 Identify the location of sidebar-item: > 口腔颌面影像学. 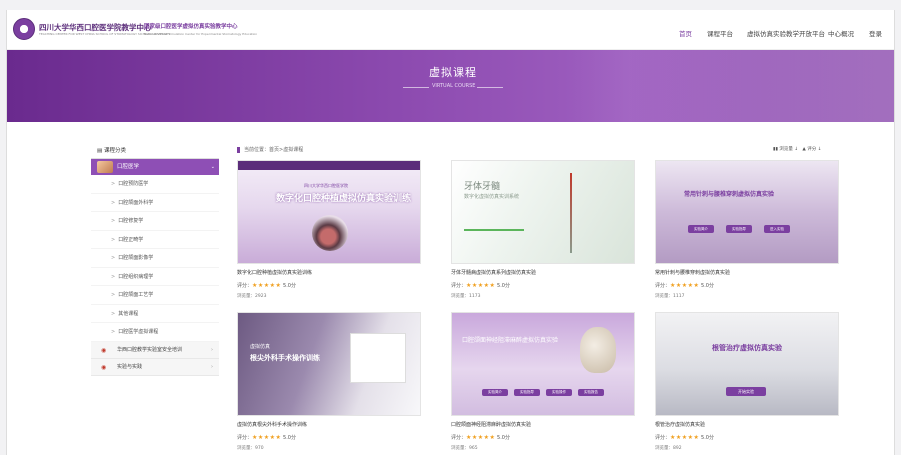
(155, 258).